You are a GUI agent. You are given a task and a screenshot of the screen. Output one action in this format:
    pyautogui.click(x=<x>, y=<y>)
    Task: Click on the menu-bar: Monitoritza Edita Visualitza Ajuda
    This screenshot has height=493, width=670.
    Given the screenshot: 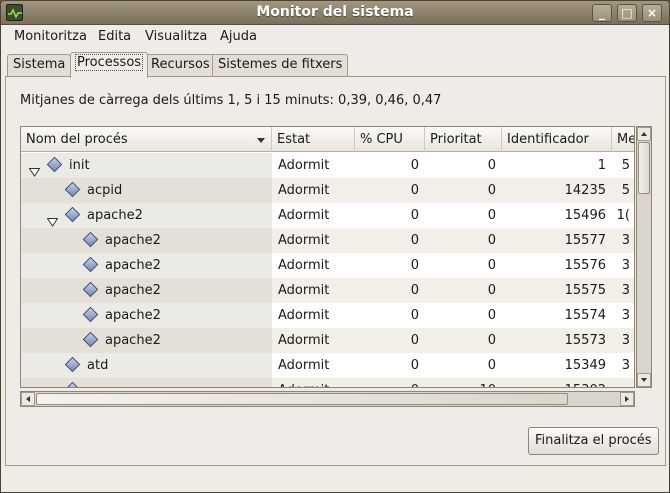 What is the action you would take?
    pyautogui.click(x=335, y=37)
    